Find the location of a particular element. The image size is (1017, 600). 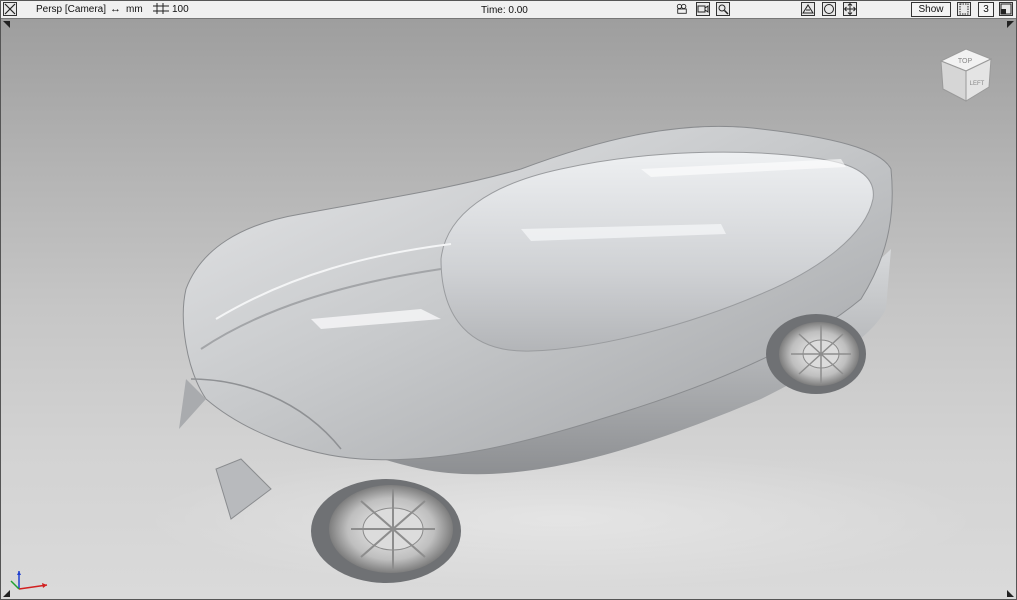

layout-icon is located at coordinates (964, 9).